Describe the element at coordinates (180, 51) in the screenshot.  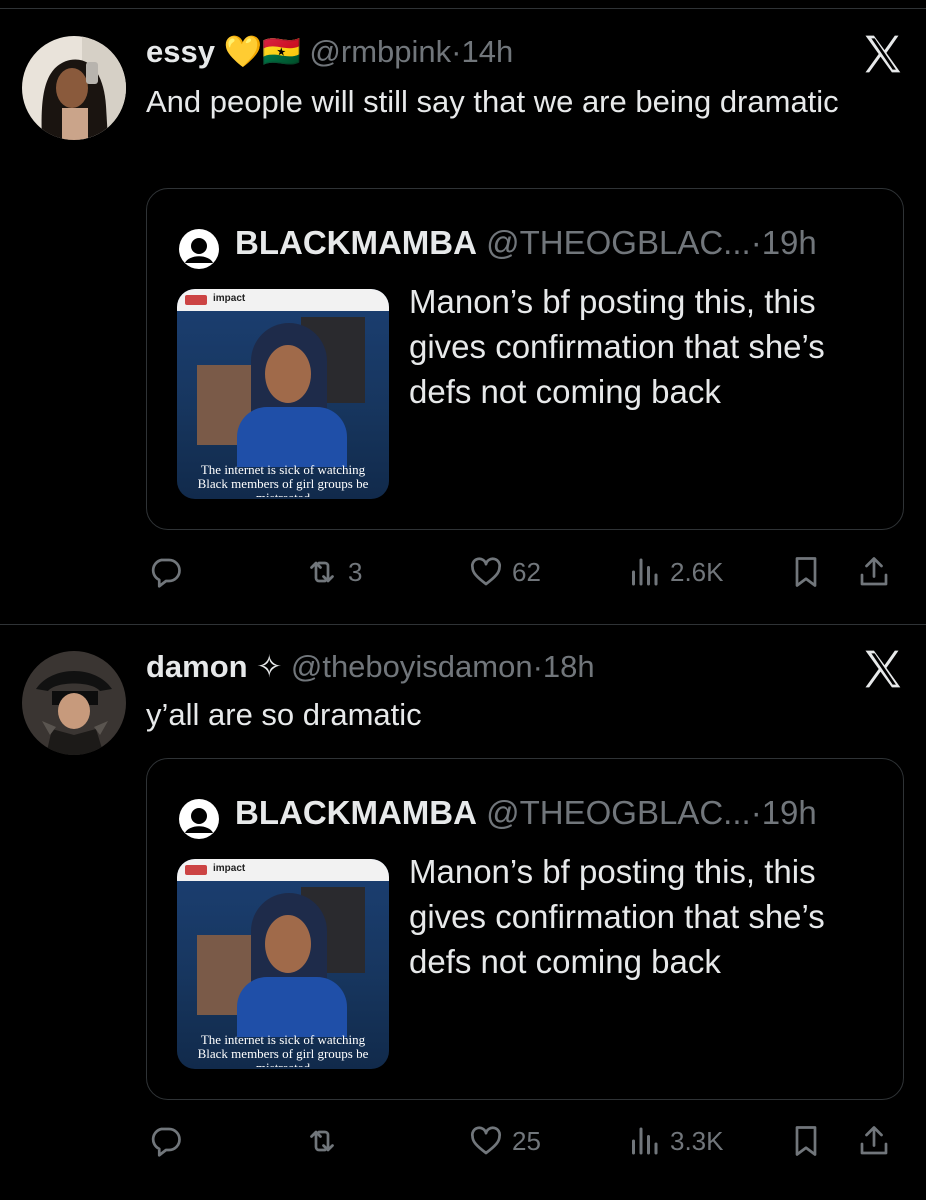
I see `display-name: essy` at that location.